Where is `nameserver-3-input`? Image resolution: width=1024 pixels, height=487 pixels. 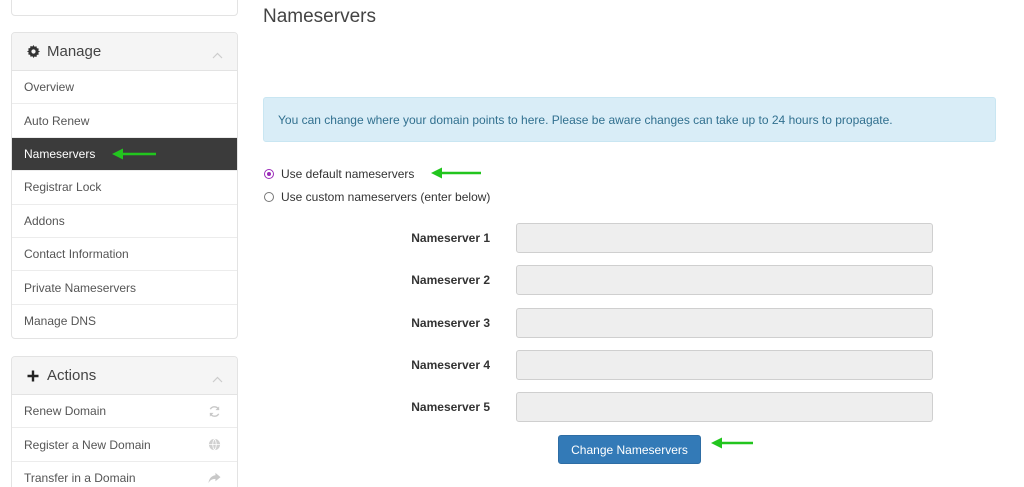 nameserver-3-input is located at coordinates (724, 323).